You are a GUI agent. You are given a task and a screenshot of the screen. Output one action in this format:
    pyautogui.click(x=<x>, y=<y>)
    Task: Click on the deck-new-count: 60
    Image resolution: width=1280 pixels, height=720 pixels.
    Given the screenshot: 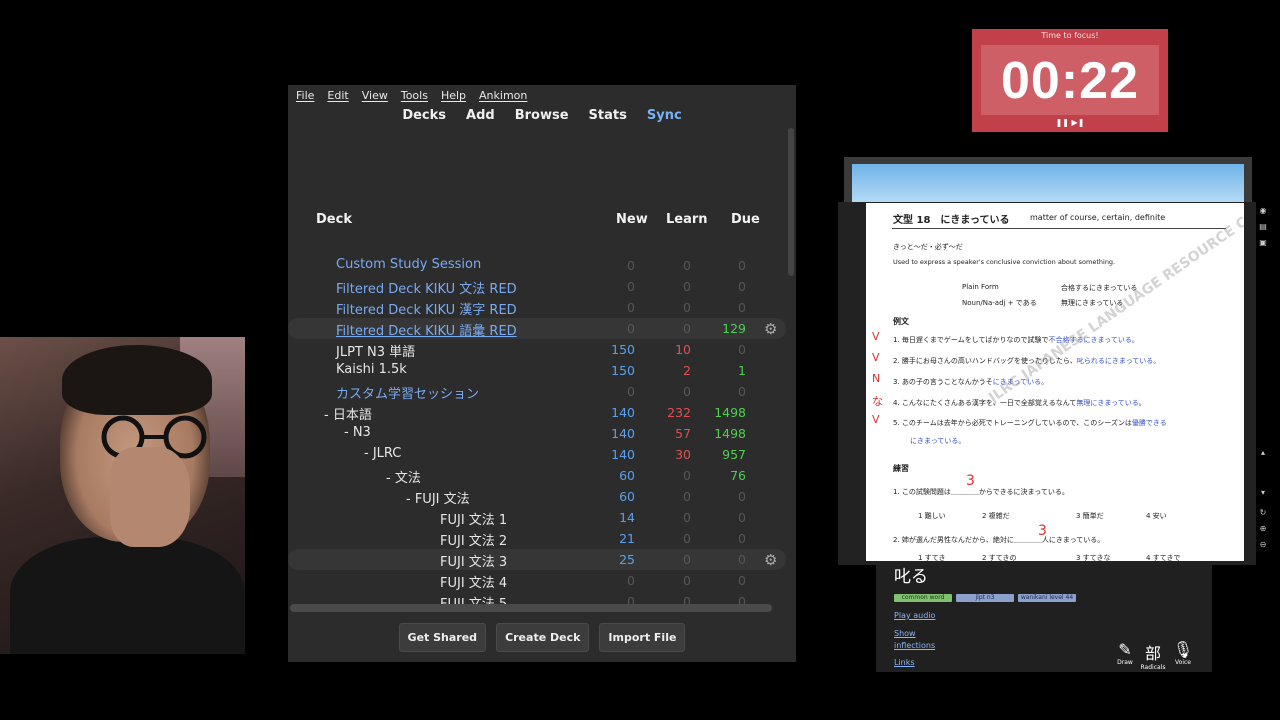 What is the action you would take?
    pyautogui.click(x=627, y=475)
    